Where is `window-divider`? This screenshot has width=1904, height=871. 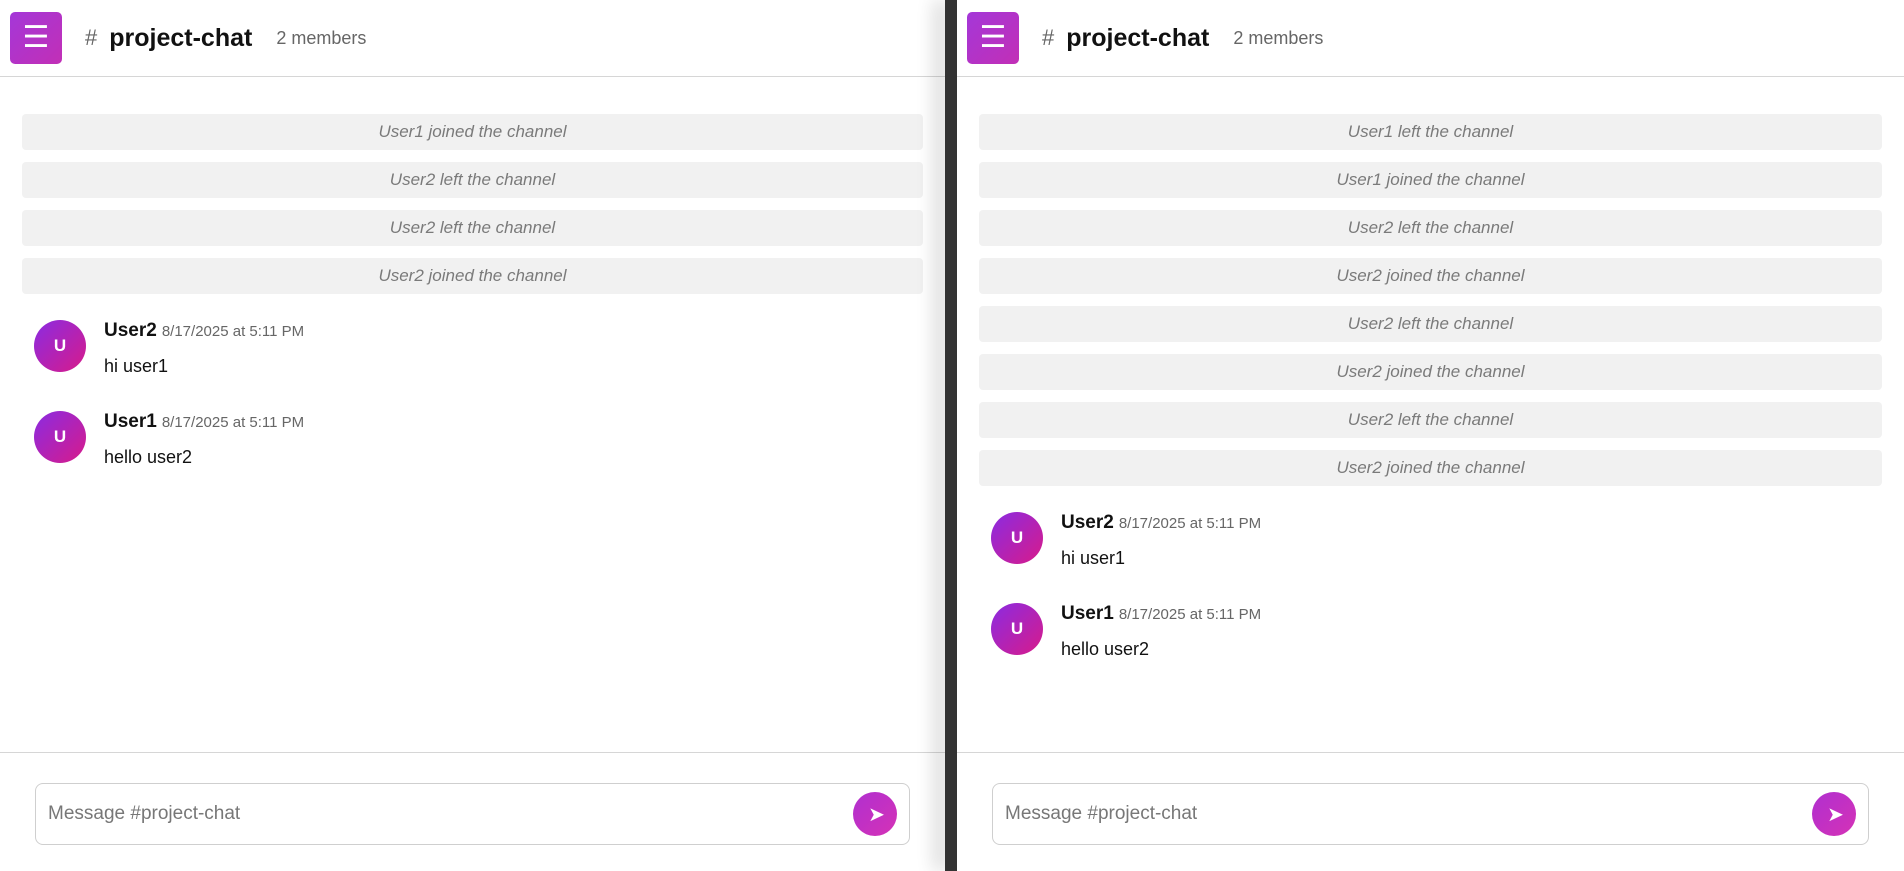 window-divider is located at coordinates (951, 435).